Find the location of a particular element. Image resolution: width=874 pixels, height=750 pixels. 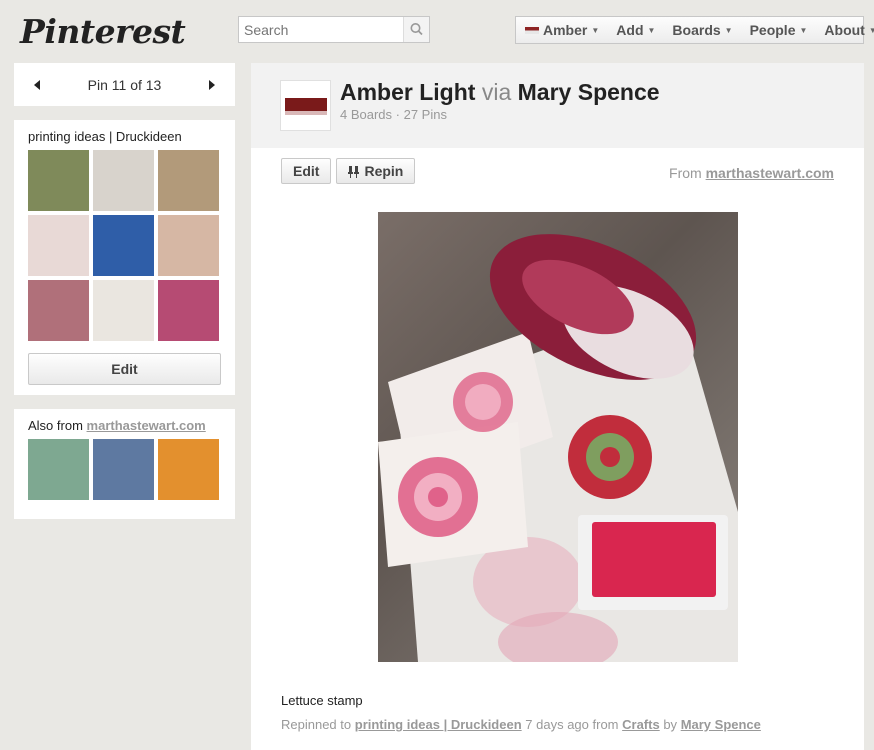

search-button is located at coordinates (416, 29).